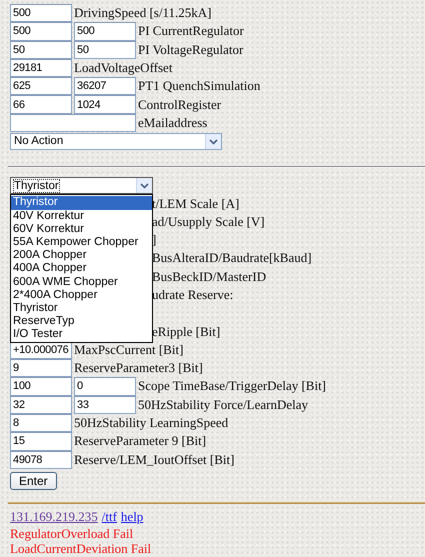 This screenshot has width=425, height=557. I want to click on parameter-label: eMailaddress, so click(173, 122).